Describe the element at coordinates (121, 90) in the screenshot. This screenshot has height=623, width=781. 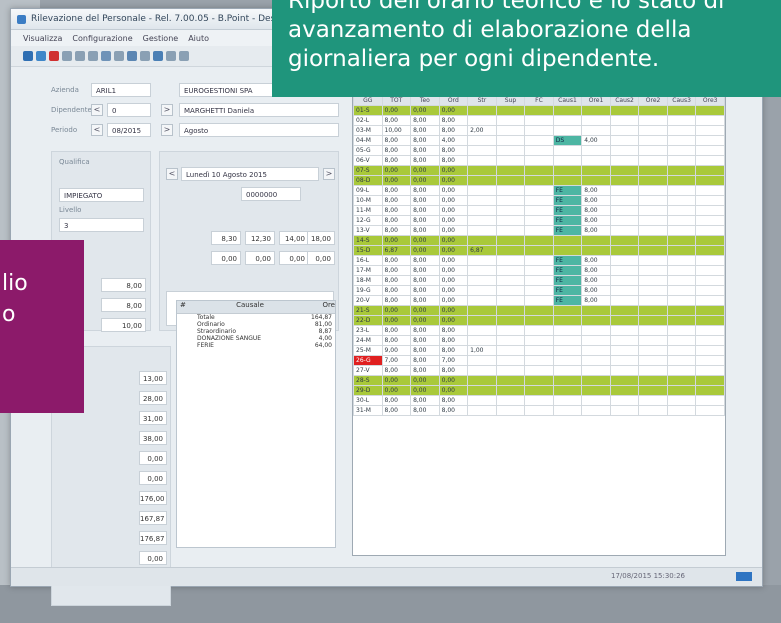
I see `azienda-code-field: ARIL1` at that location.